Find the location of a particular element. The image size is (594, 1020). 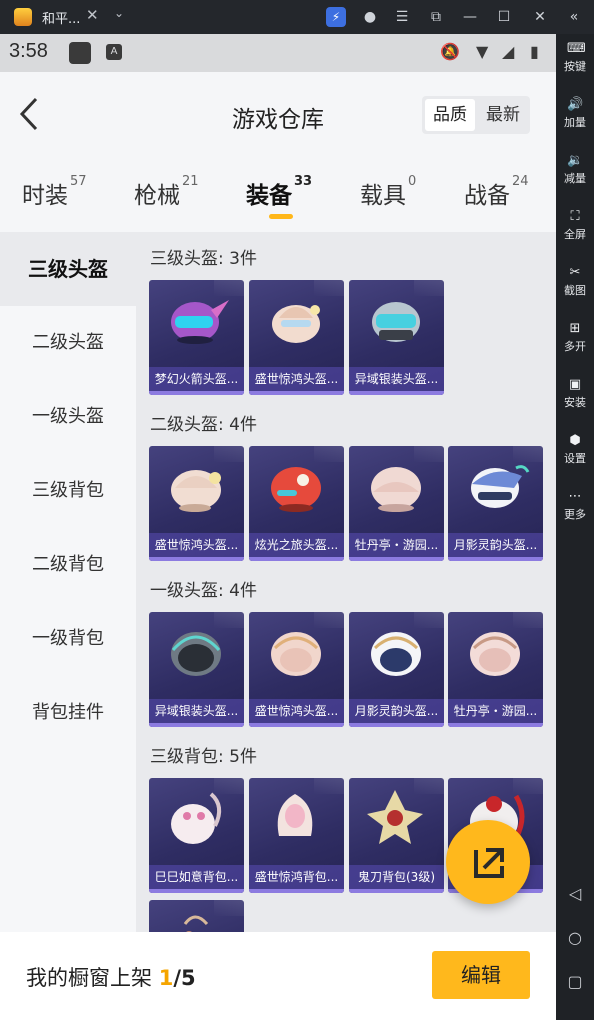

user-icon: ● is located at coordinates (370, 17).